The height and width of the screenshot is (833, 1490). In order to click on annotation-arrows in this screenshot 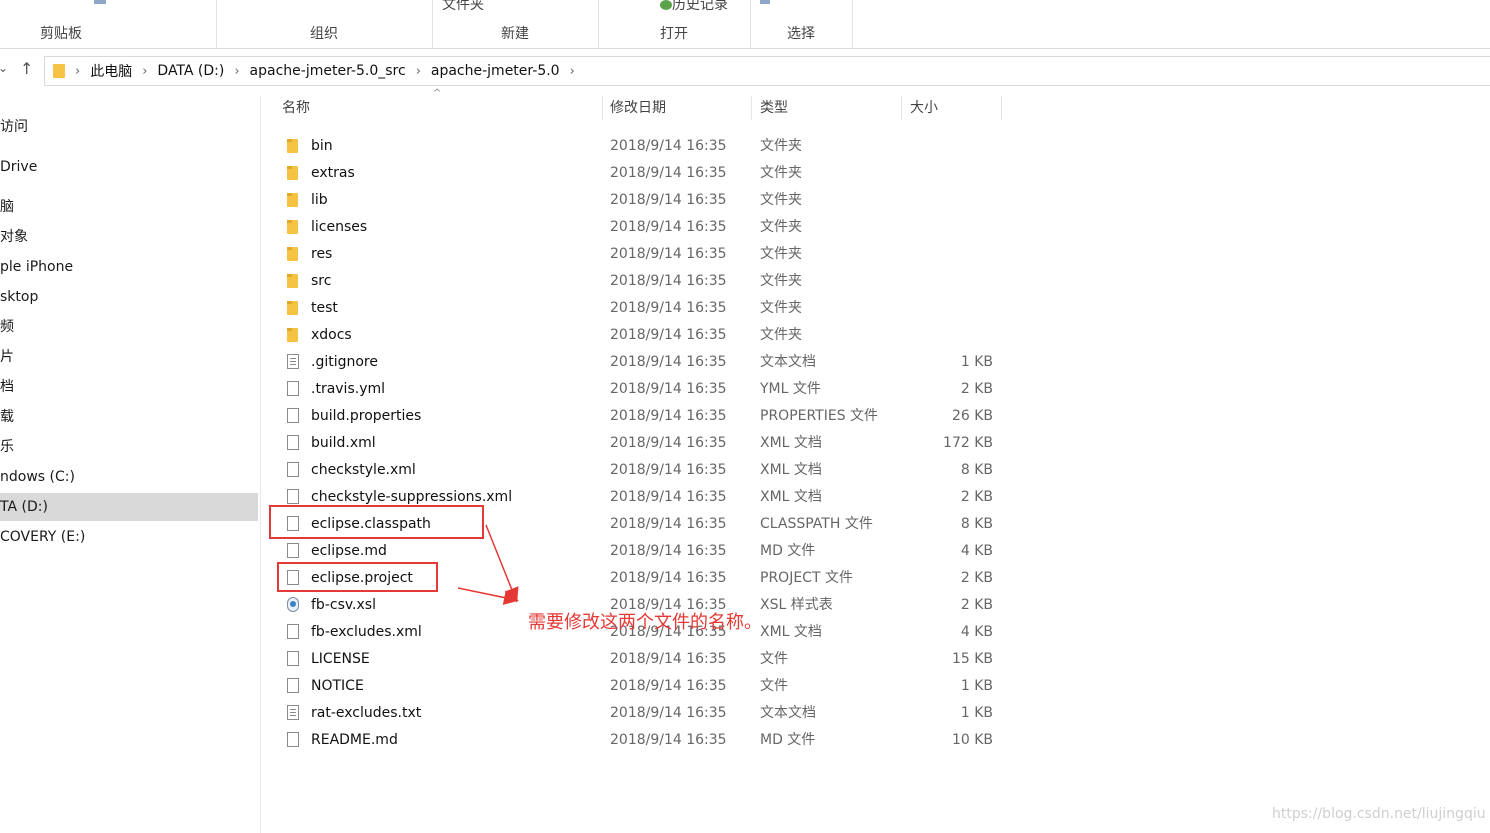, I will do `click(488, 564)`.